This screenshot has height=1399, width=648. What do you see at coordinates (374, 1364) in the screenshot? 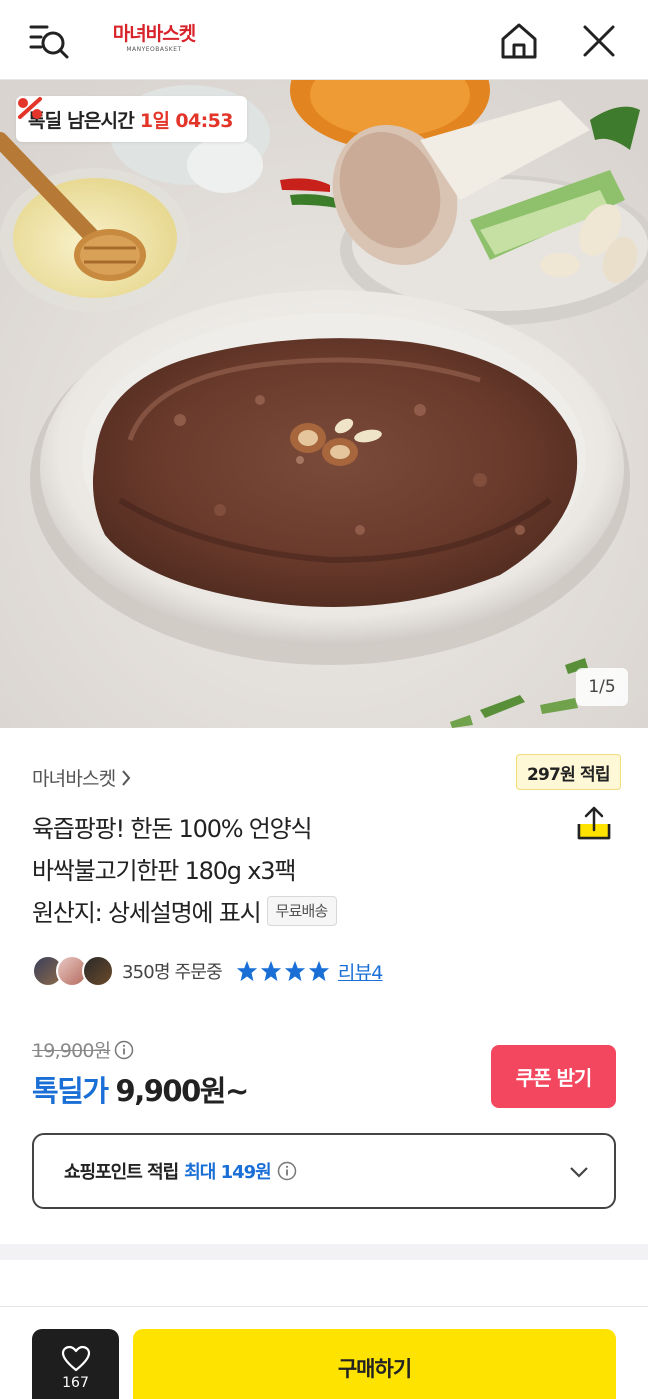
I see `buy-button: 구매하기` at bounding box center [374, 1364].